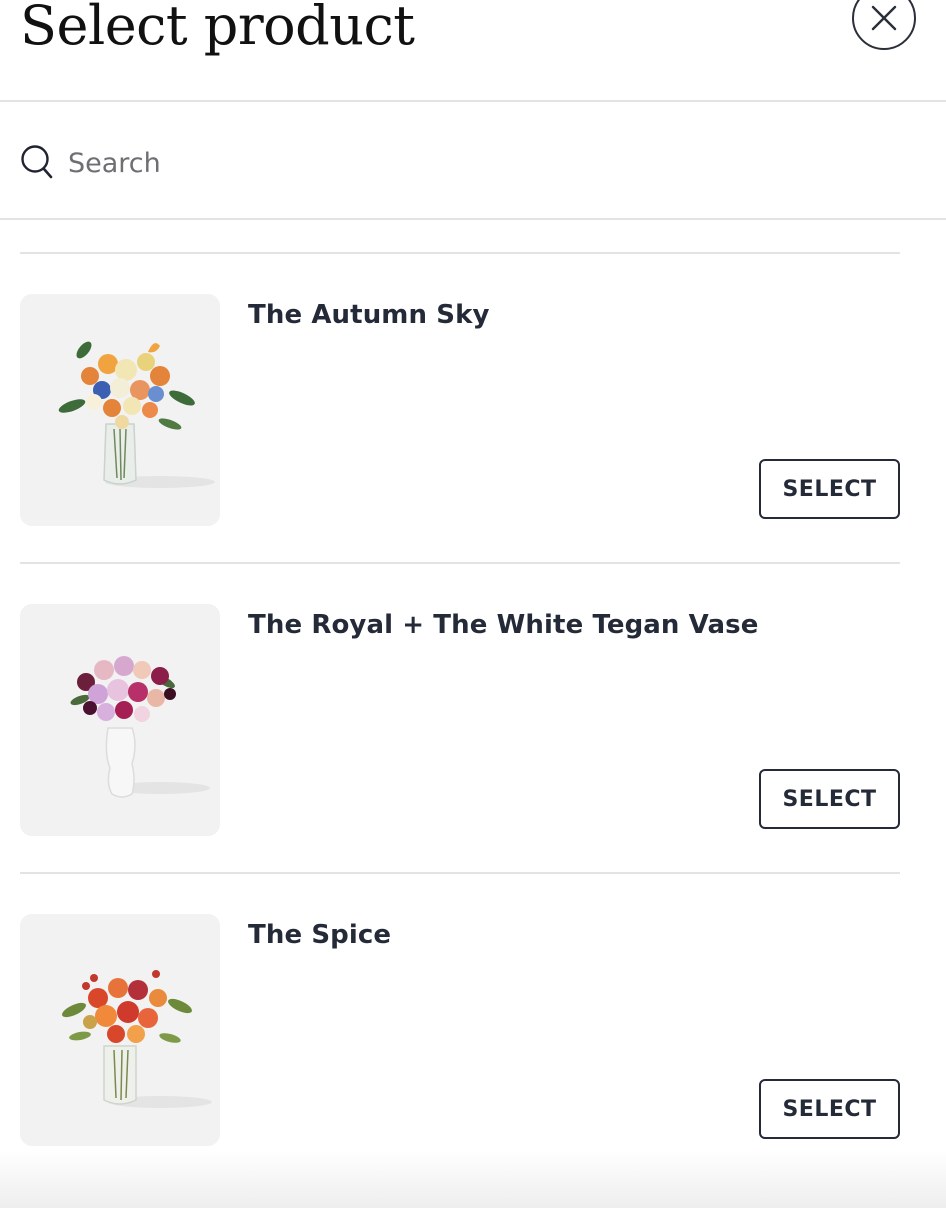 This screenshot has height=1208, width=946. Describe the element at coordinates (140, 727) in the screenshot. I see `royal-bouquet-image` at that location.